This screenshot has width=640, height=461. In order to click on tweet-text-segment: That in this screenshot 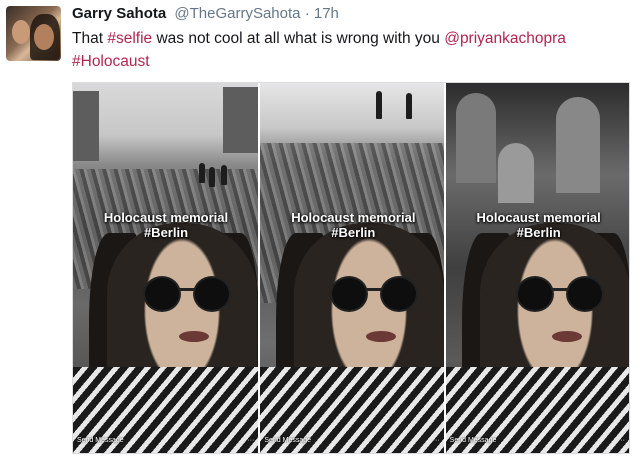, I will do `click(90, 38)`.